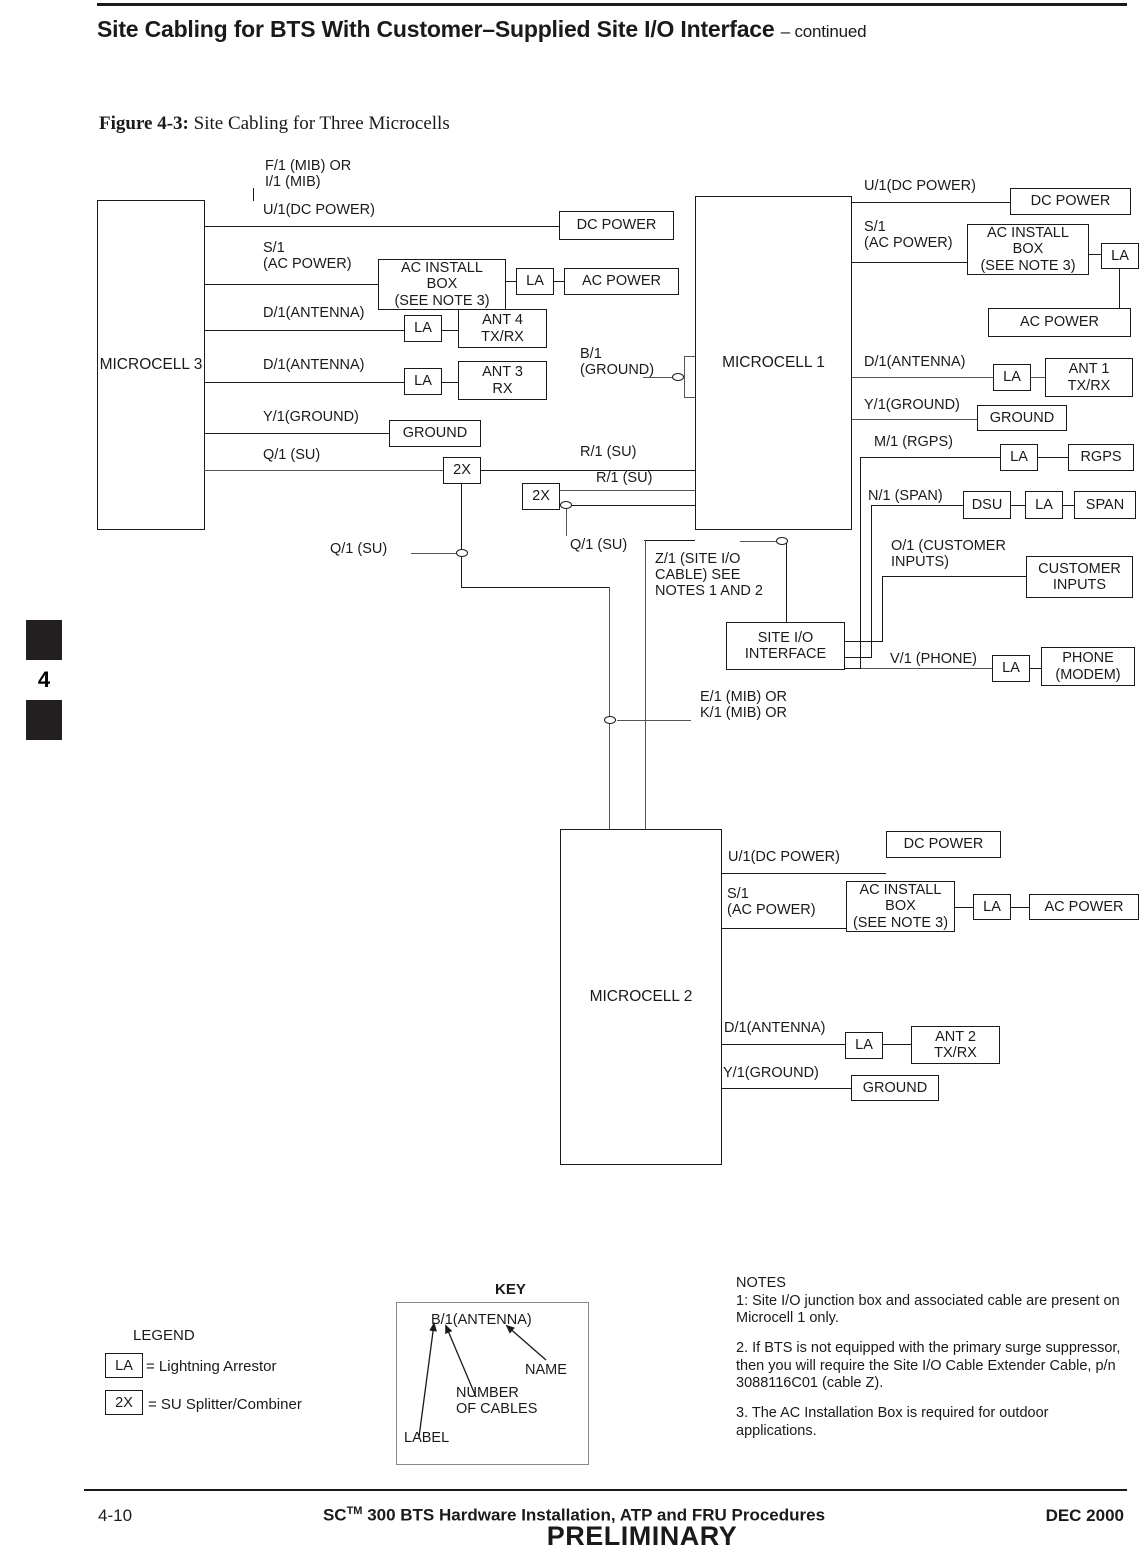  I want to click on ground-box-mc1: GROUND, so click(1022, 418).